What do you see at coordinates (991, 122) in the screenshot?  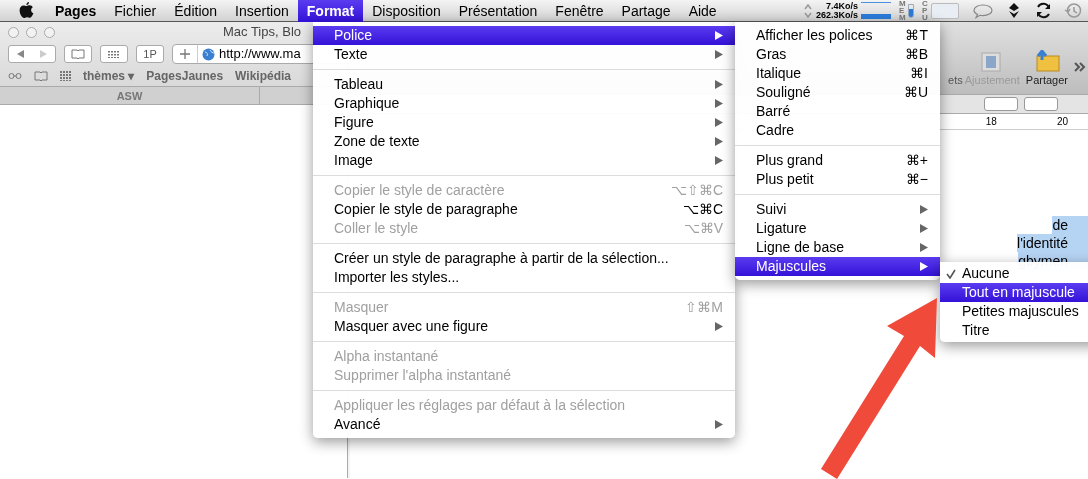 I see `ruler-number: 18` at bounding box center [991, 122].